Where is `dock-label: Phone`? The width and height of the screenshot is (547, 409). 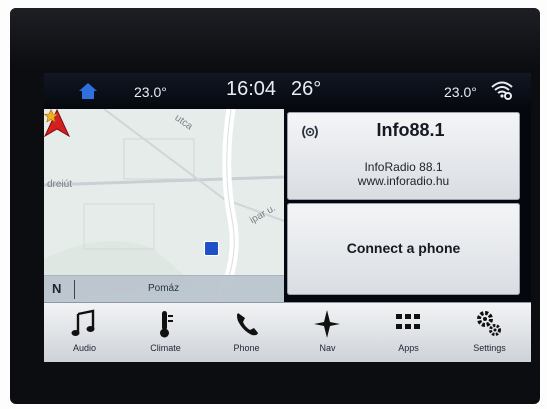
dock-label: Phone is located at coordinates (246, 348).